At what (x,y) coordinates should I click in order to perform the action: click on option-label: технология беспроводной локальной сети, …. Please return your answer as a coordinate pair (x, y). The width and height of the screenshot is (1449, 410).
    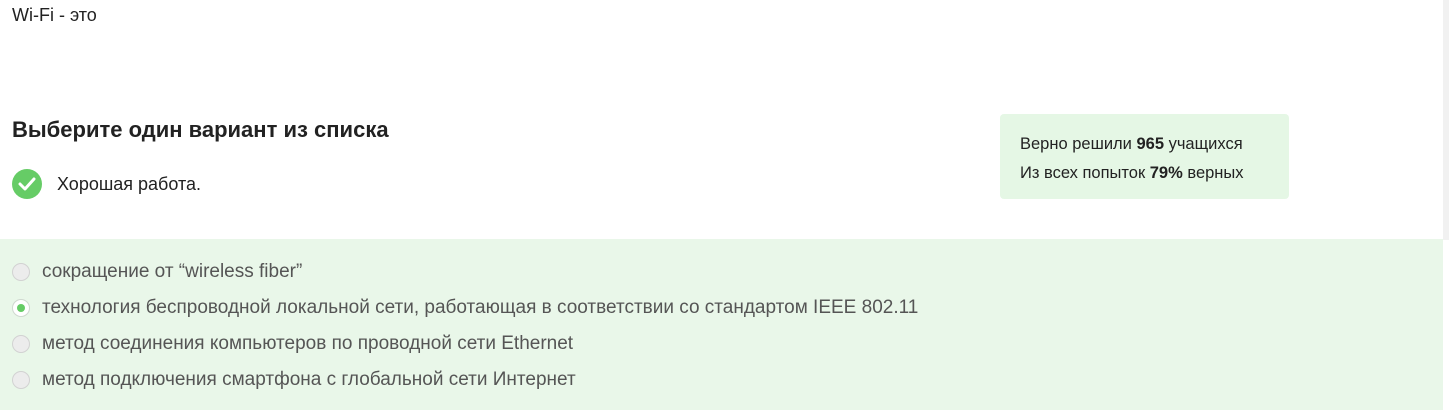
    Looking at the image, I should click on (480, 307).